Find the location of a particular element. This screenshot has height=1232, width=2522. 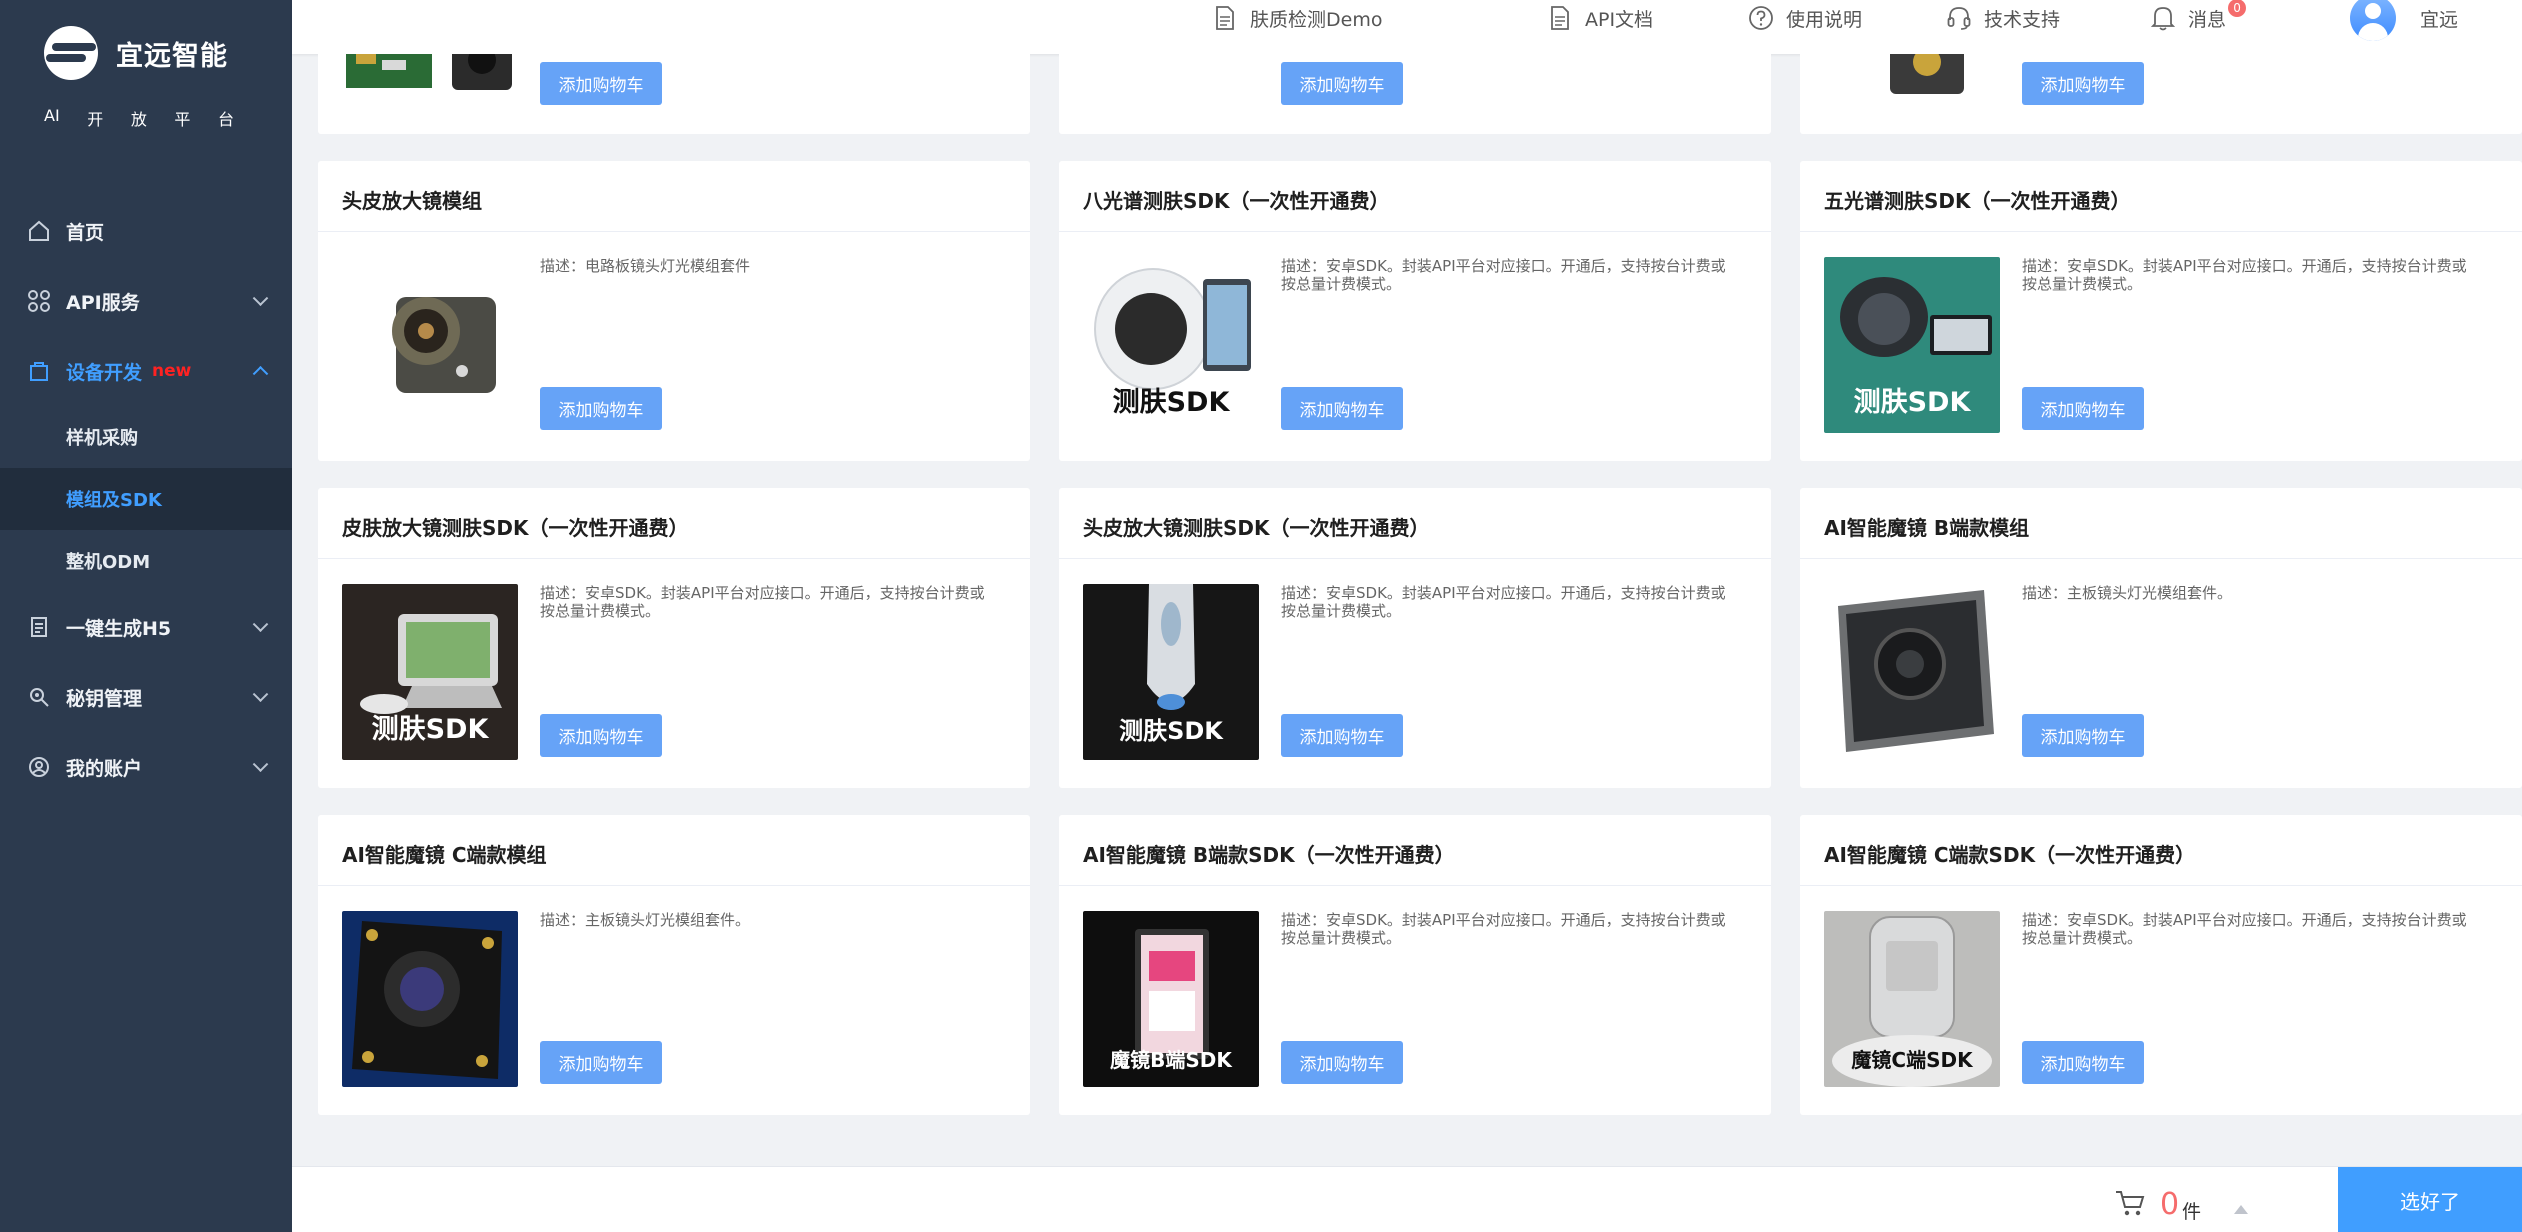

top-bar: 肤质检测Demo API文档 使用说明 技术支持 消息 0 宜远 is located at coordinates (1407, 27).